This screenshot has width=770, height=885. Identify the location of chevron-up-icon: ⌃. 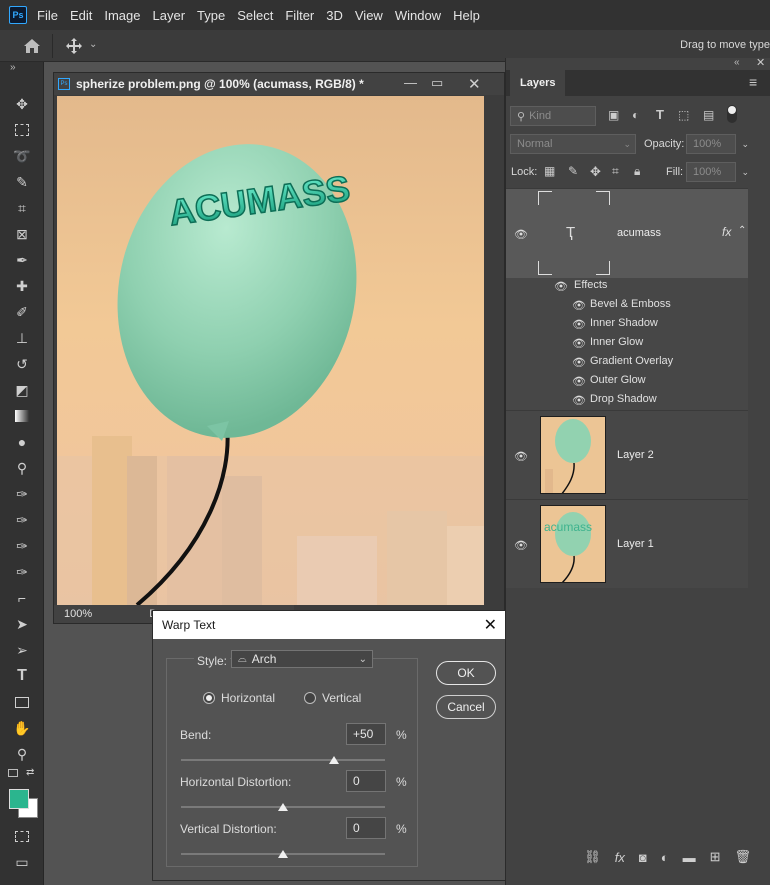
(742, 230).